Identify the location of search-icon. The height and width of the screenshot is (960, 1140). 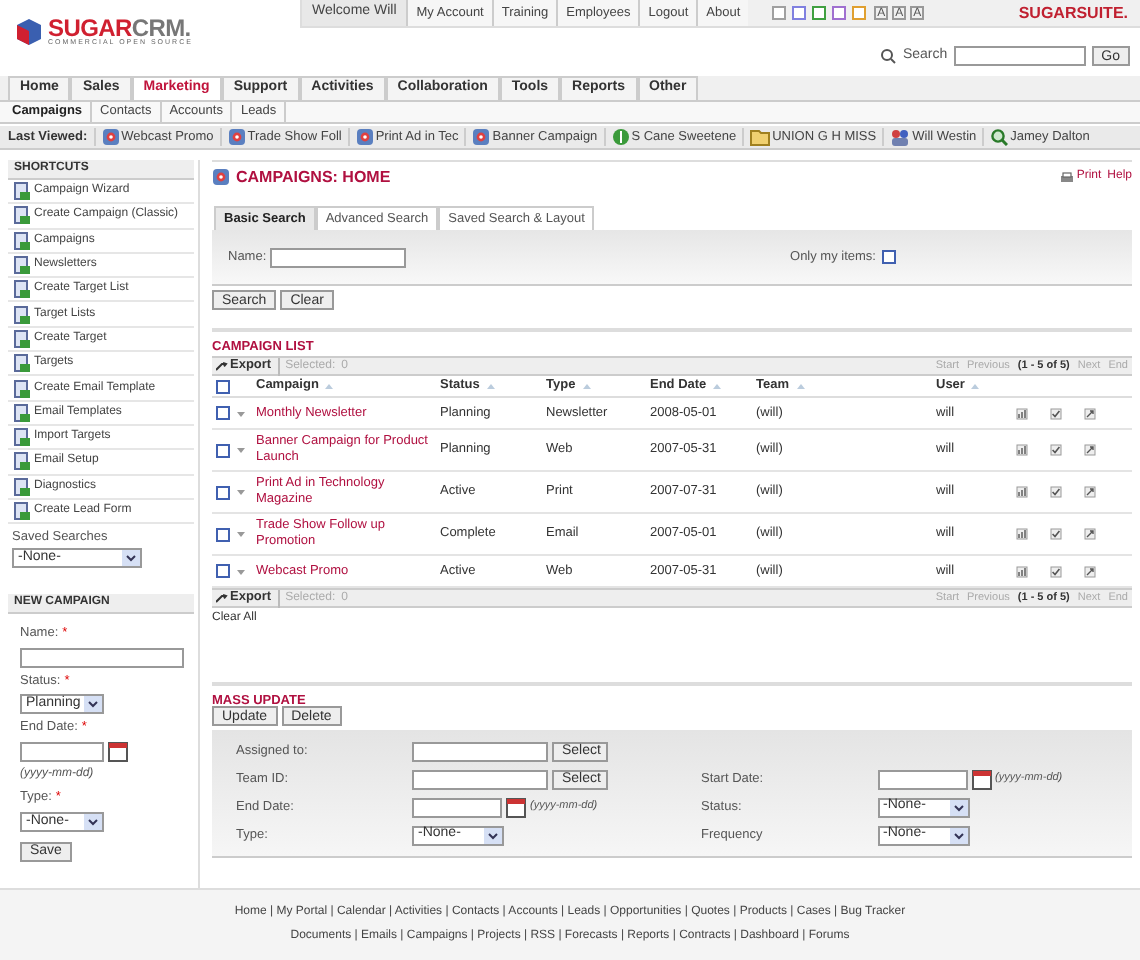
(888, 56).